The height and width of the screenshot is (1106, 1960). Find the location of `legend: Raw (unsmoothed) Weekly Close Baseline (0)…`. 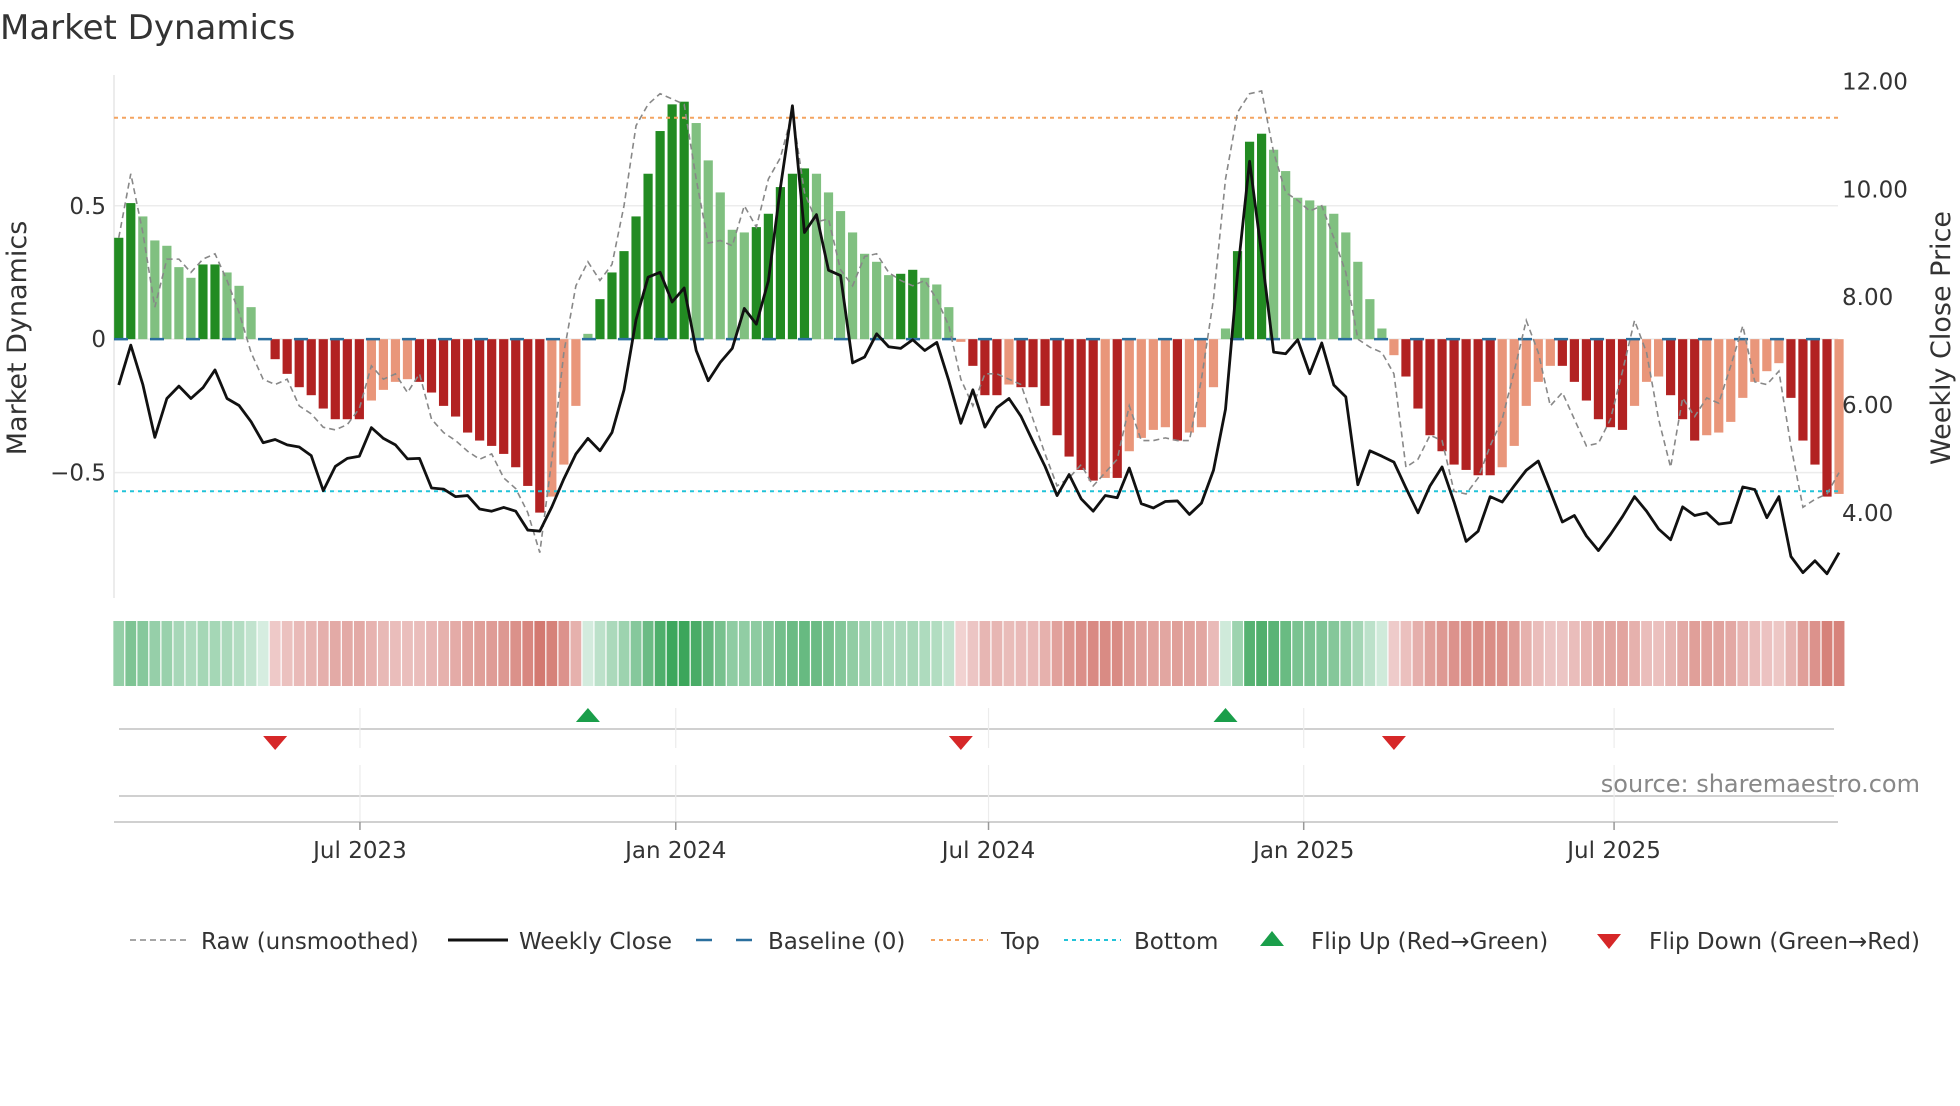

legend: Raw (unsmoothed) Weekly Close Baseline (0)… is located at coordinates (1025, 942).